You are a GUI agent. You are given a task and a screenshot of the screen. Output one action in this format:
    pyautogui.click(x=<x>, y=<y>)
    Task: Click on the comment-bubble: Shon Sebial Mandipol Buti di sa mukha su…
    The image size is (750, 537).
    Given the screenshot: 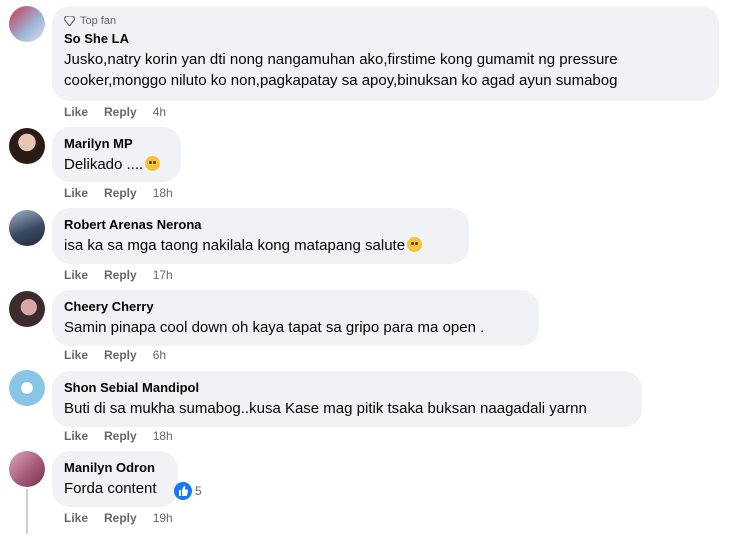 What is the action you would take?
    pyautogui.click(x=347, y=399)
    